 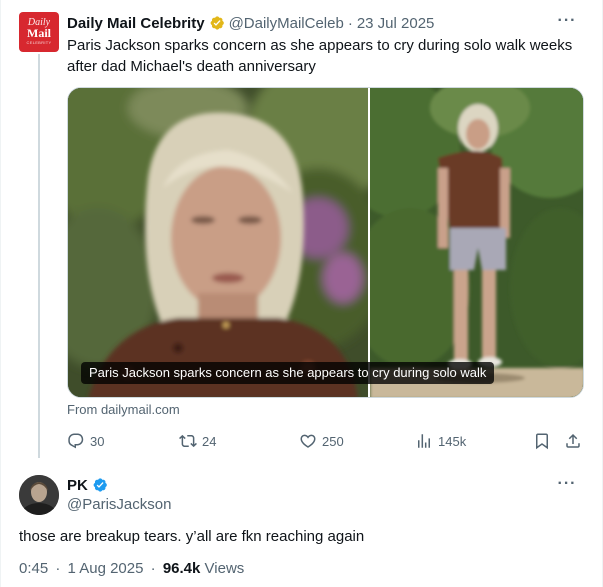 I want to click on reply-meta: 0:45 · 1 Aug 2025 · 96.4k Views, so click(x=131, y=569).